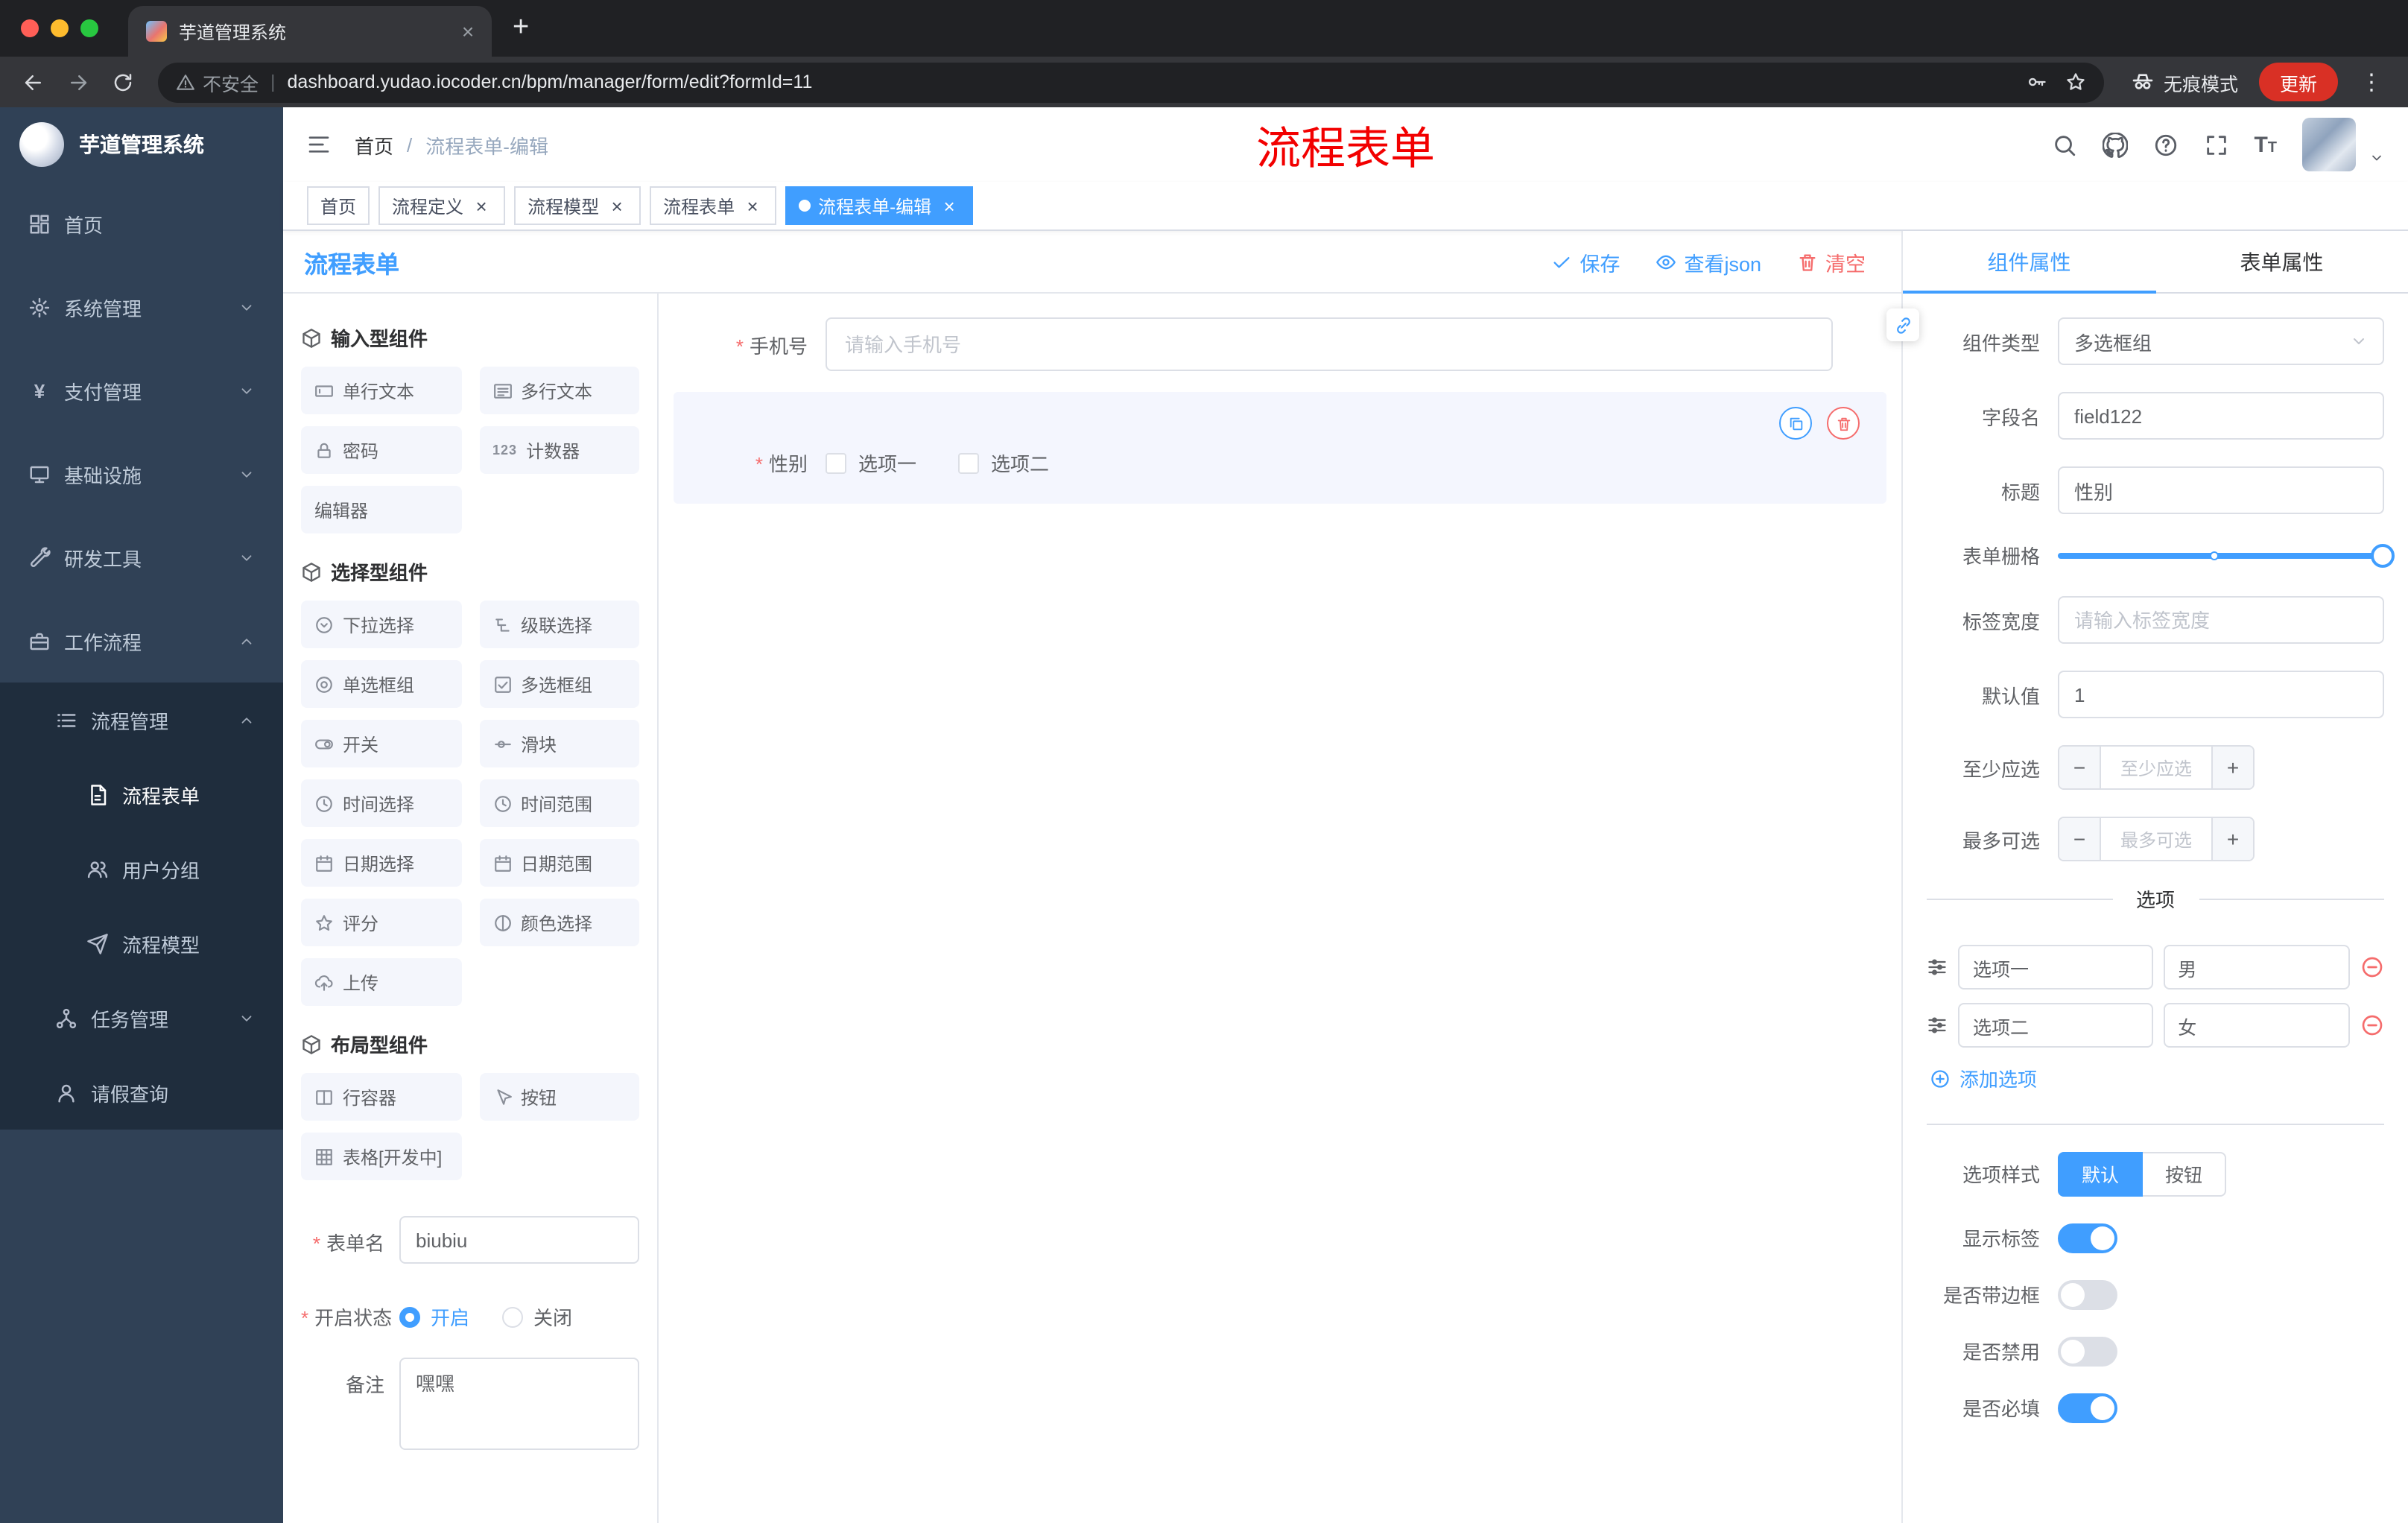 This screenshot has height=1523, width=2408. I want to click on password-key-icon, so click(2037, 82).